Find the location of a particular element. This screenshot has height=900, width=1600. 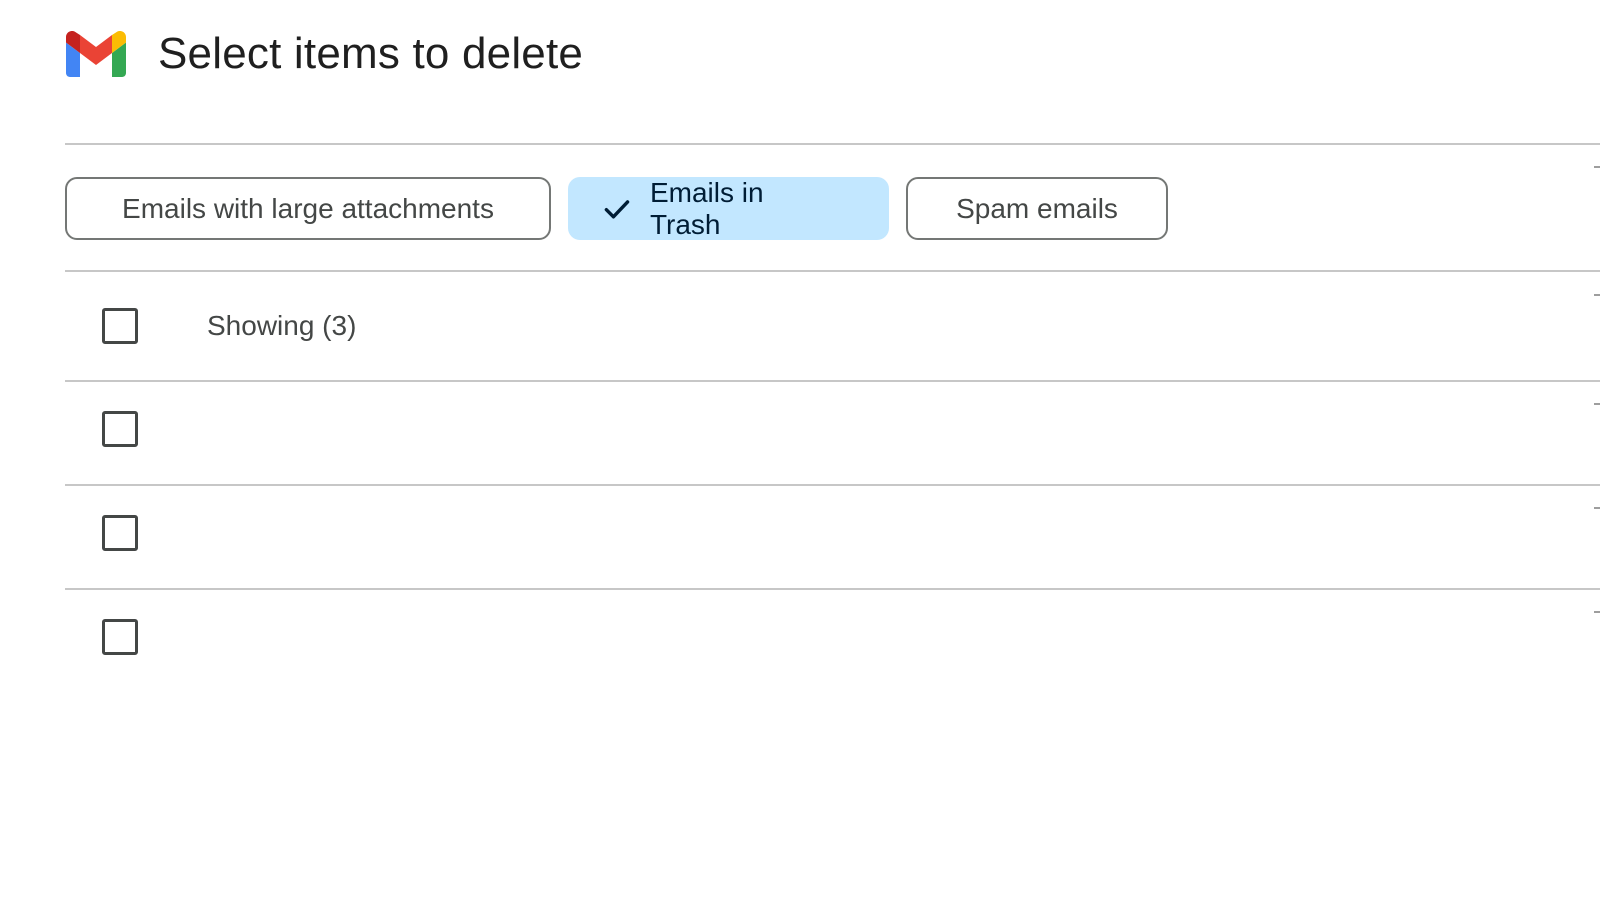

page-header: Select items to delete is located at coordinates (324, 54).